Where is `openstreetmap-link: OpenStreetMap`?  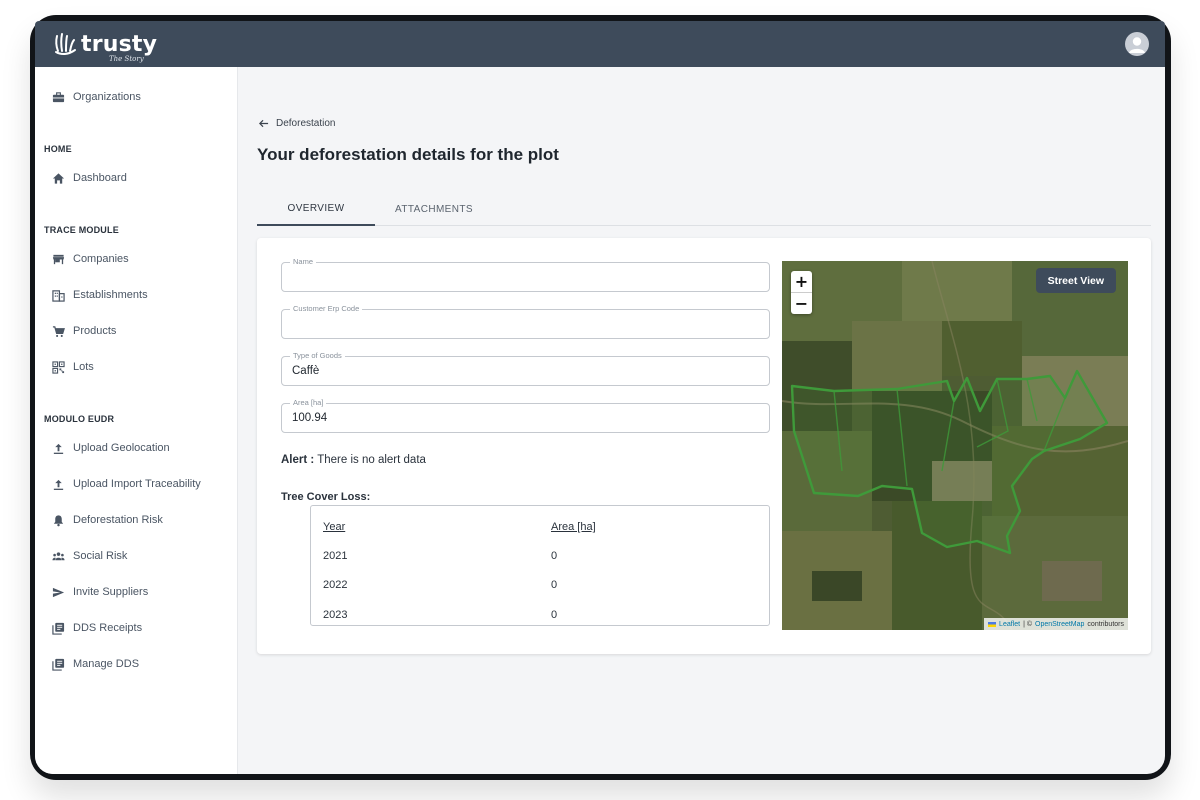 openstreetmap-link: OpenStreetMap is located at coordinates (1059, 624).